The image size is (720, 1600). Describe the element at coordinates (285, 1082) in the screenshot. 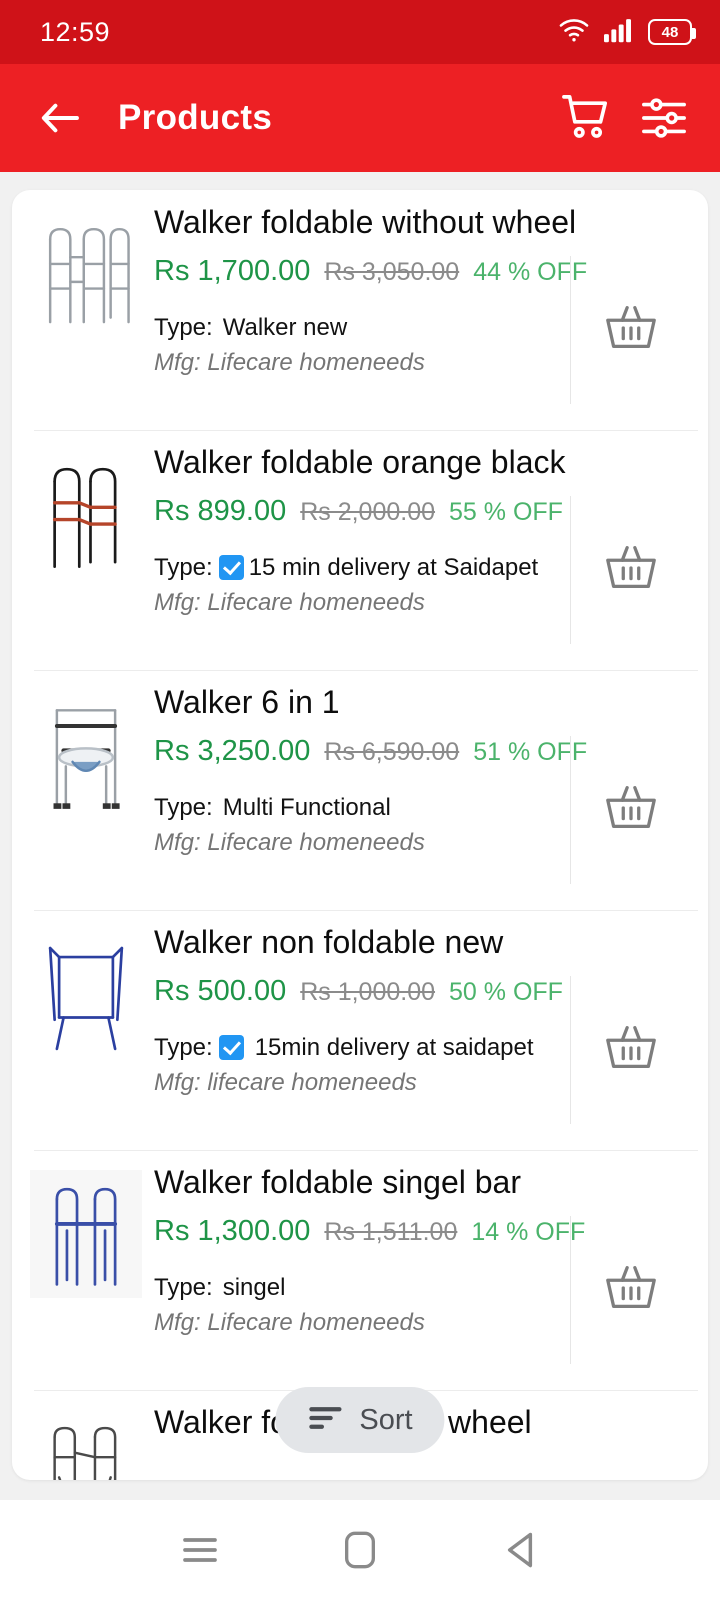

I see `product-manufacturer: Mfg: lifecare homeneeds` at that location.